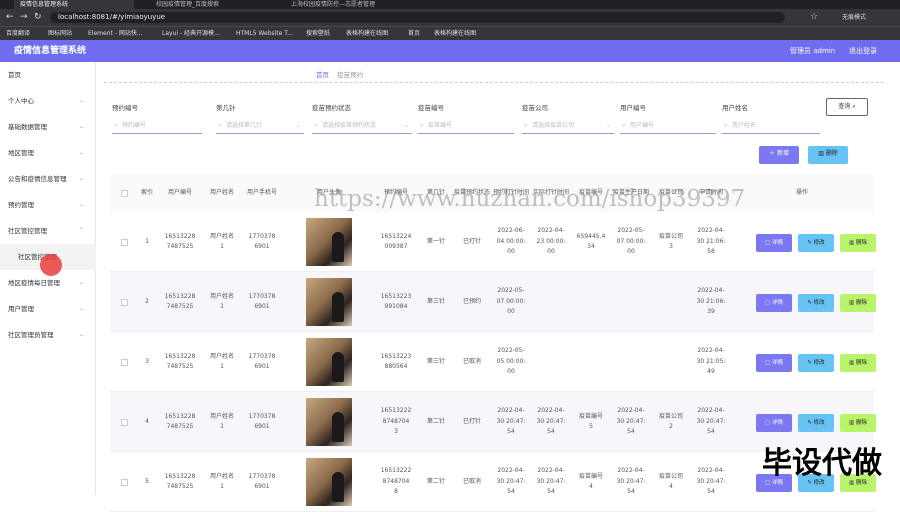  I want to click on breadcrumb: 首页 疫苗预约, so click(339, 74).